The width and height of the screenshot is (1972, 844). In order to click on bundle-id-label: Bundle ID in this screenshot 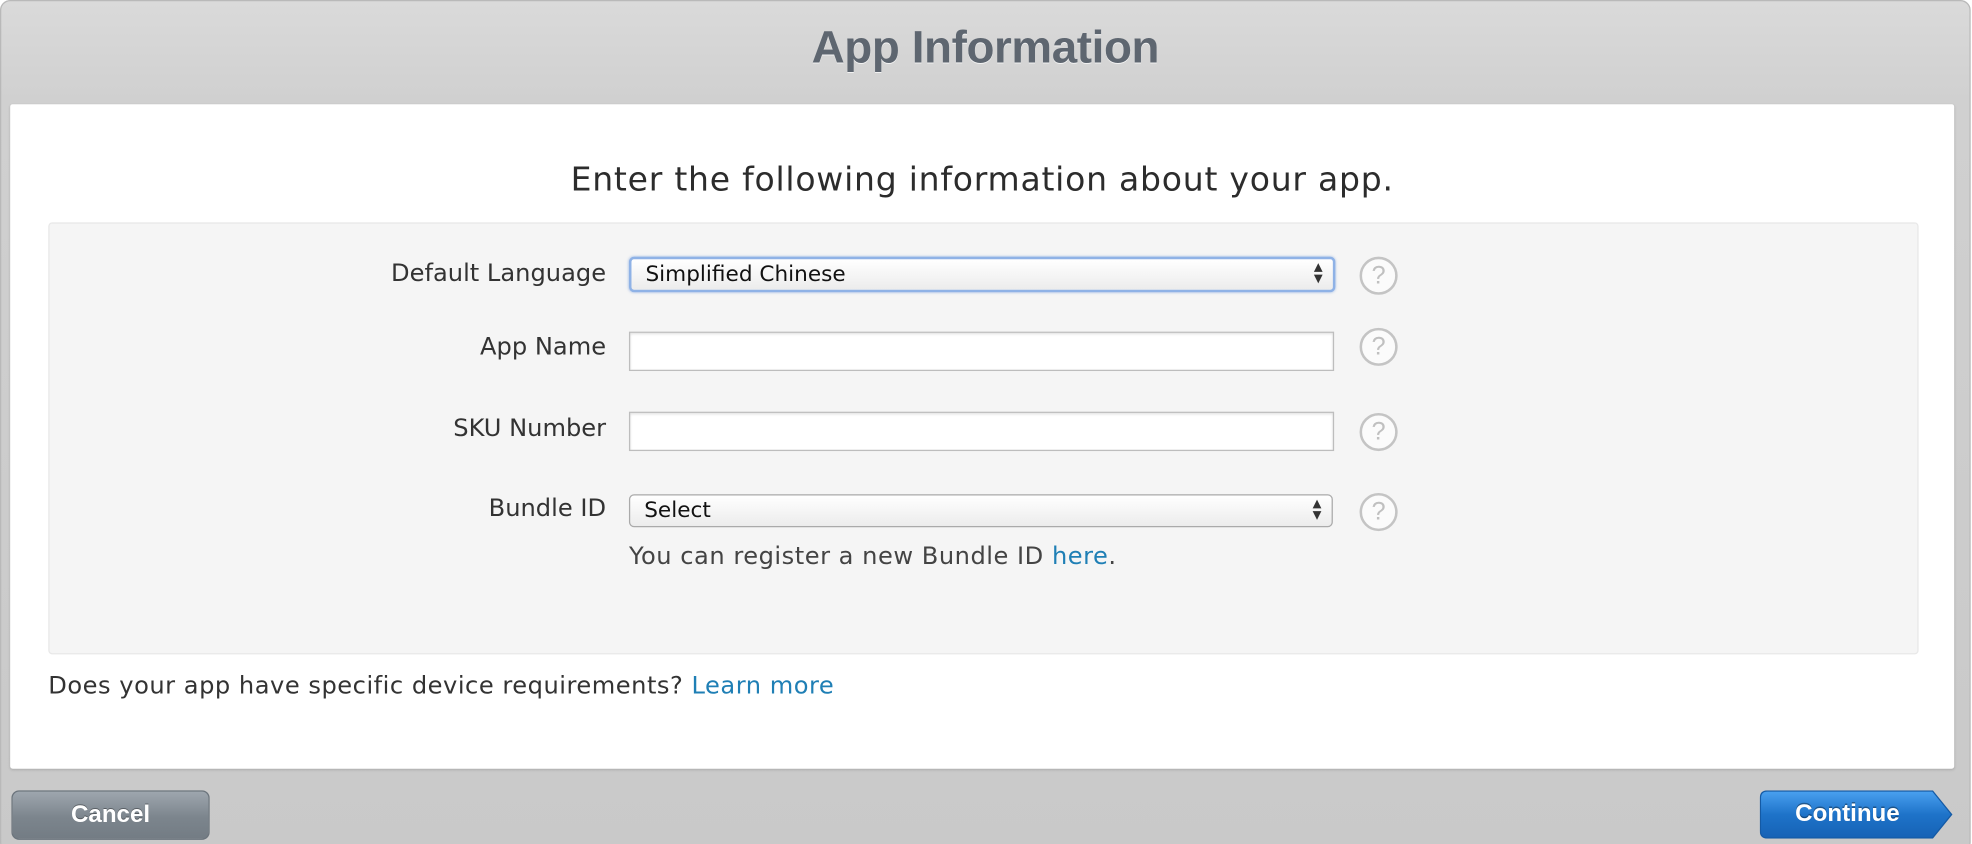, I will do `click(547, 508)`.